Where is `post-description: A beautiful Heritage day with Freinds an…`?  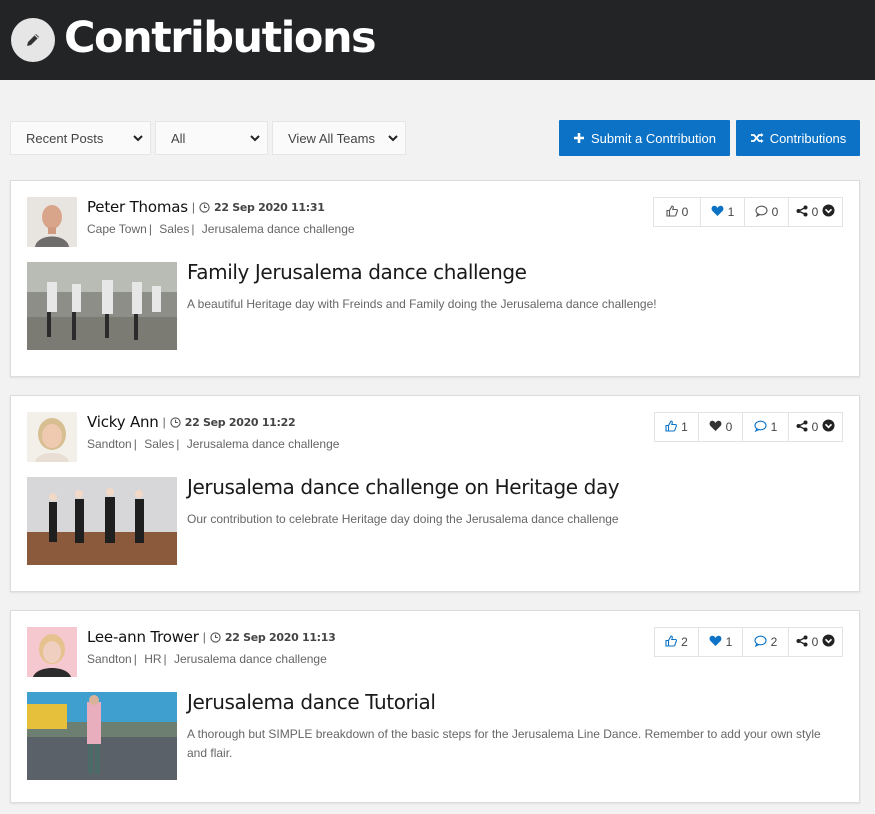
post-description: A beautiful Heritage day with Freinds an… is located at coordinates (422, 304).